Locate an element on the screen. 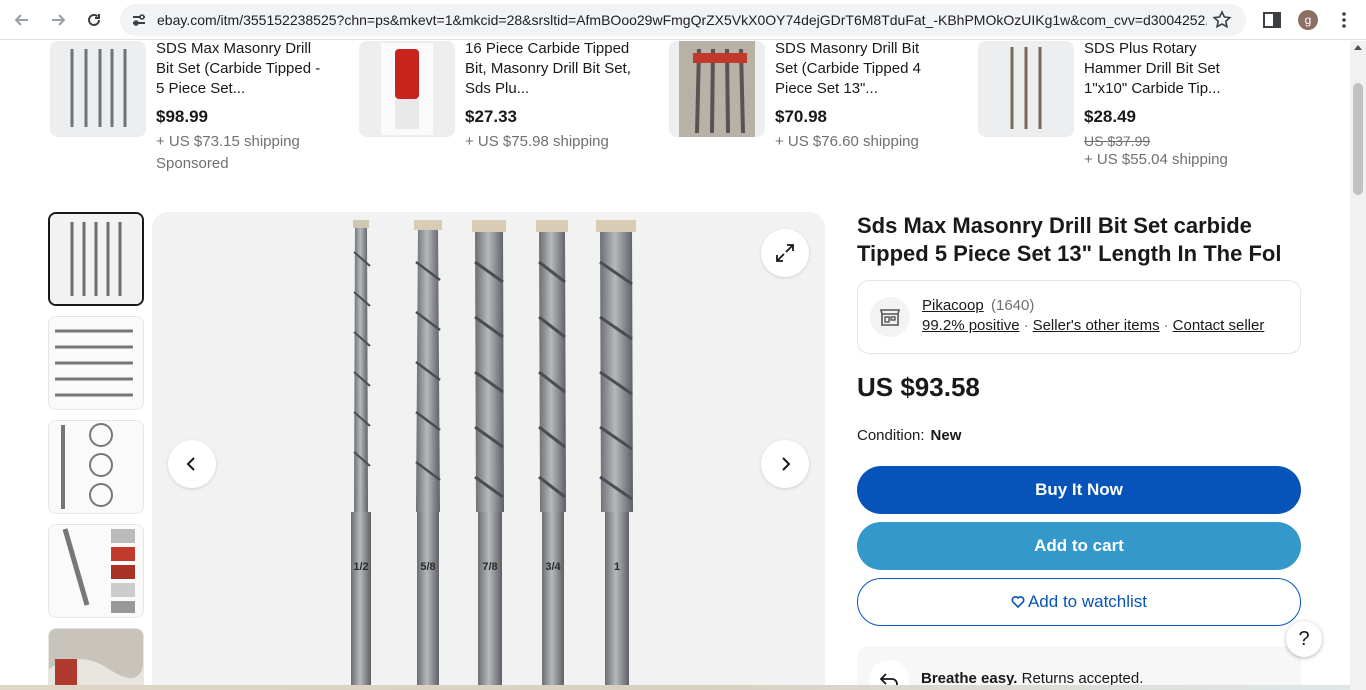  forward-button is located at coordinates (58, 20).